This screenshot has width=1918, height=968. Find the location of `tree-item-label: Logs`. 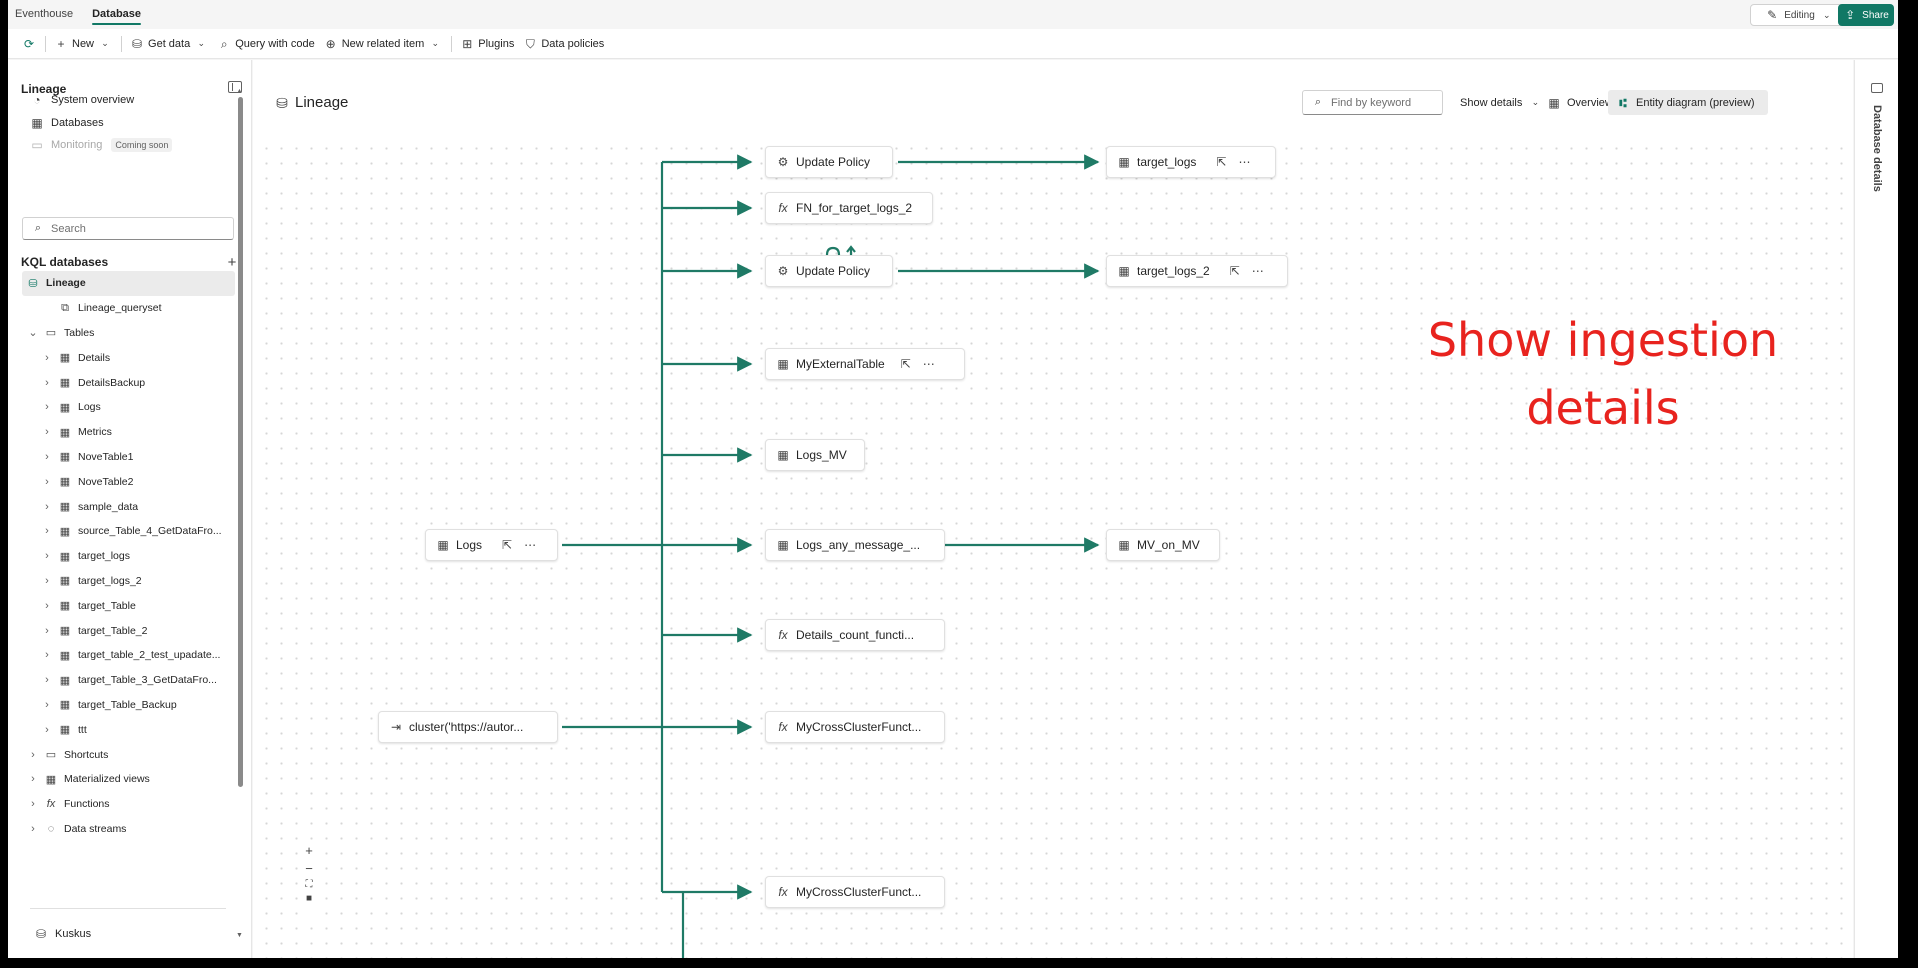

tree-item-label: Logs is located at coordinates (89, 407).